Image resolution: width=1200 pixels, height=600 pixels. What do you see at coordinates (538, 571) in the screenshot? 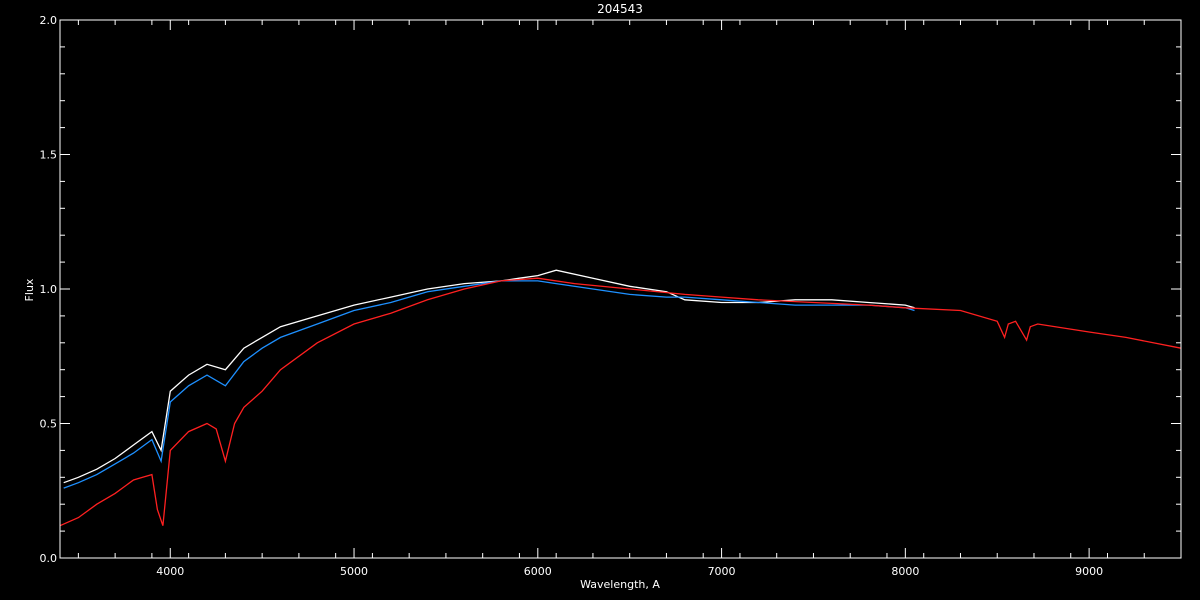
I see `x-tick-label: 6000` at bounding box center [538, 571].